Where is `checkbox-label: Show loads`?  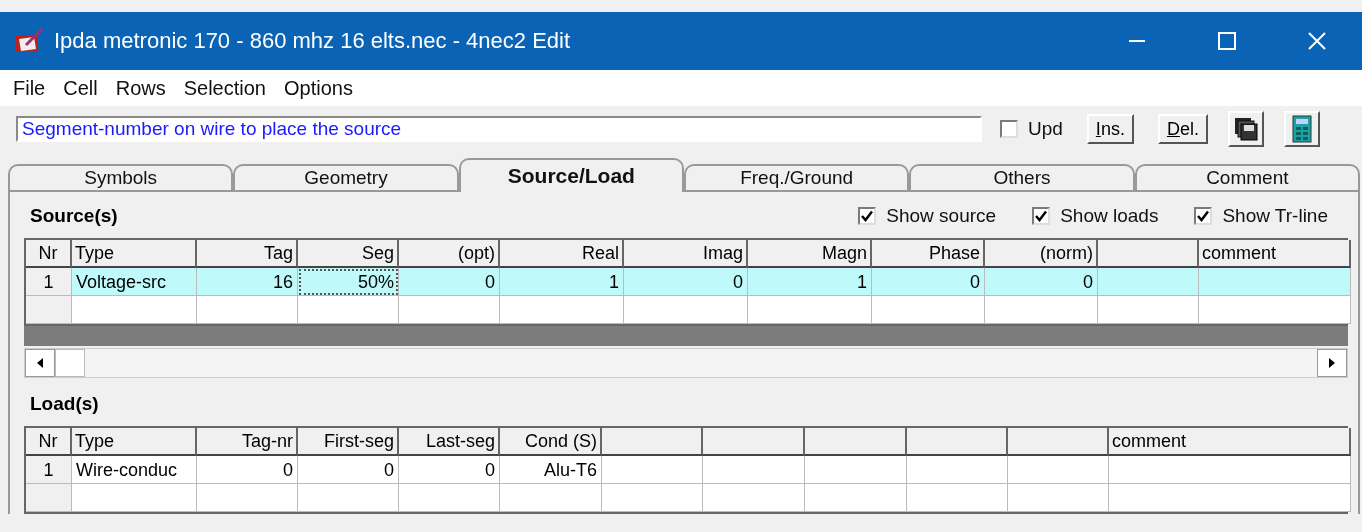 checkbox-label: Show loads is located at coordinates (1109, 216).